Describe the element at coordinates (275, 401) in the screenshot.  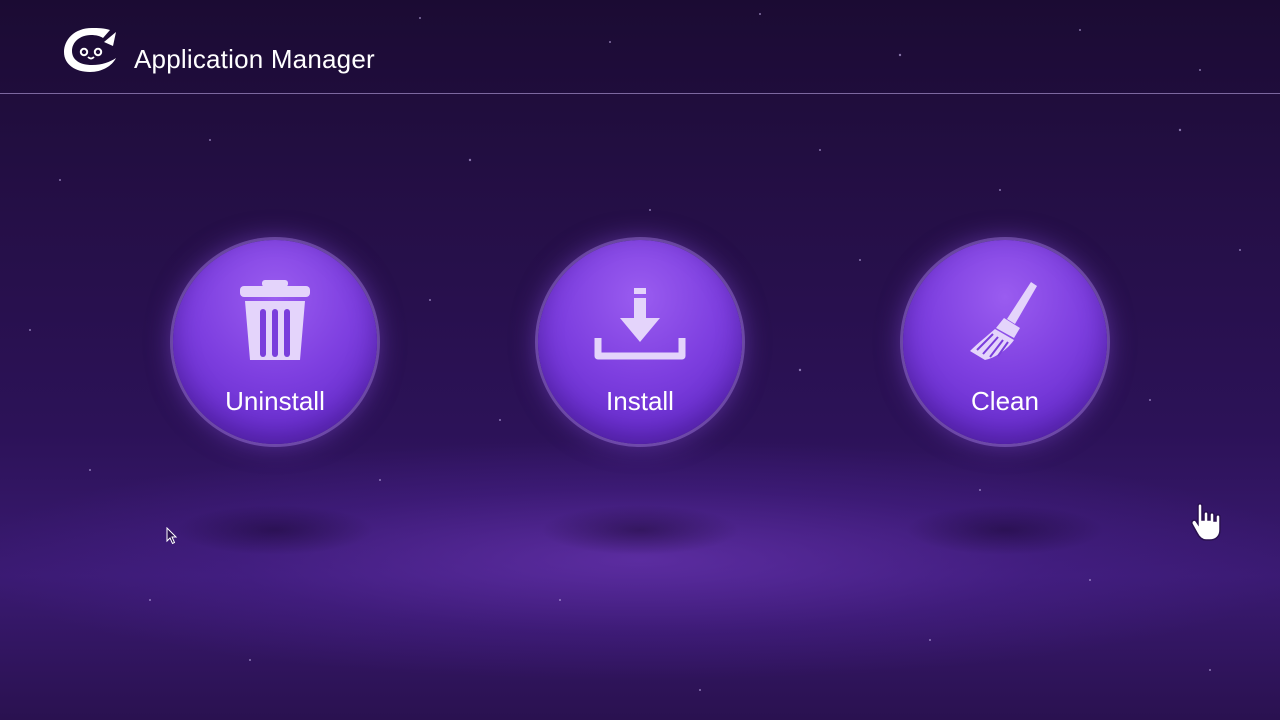
I see `uninstall-label: Uninstall` at that location.